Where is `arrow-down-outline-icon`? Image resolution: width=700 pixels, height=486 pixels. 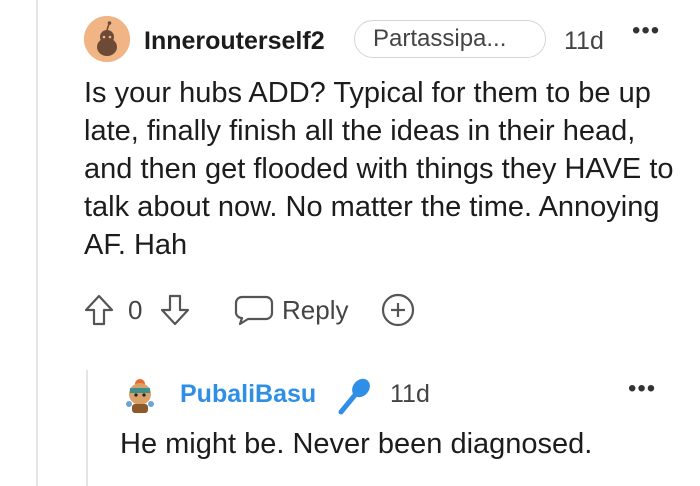
arrow-down-outline-icon is located at coordinates (175, 310).